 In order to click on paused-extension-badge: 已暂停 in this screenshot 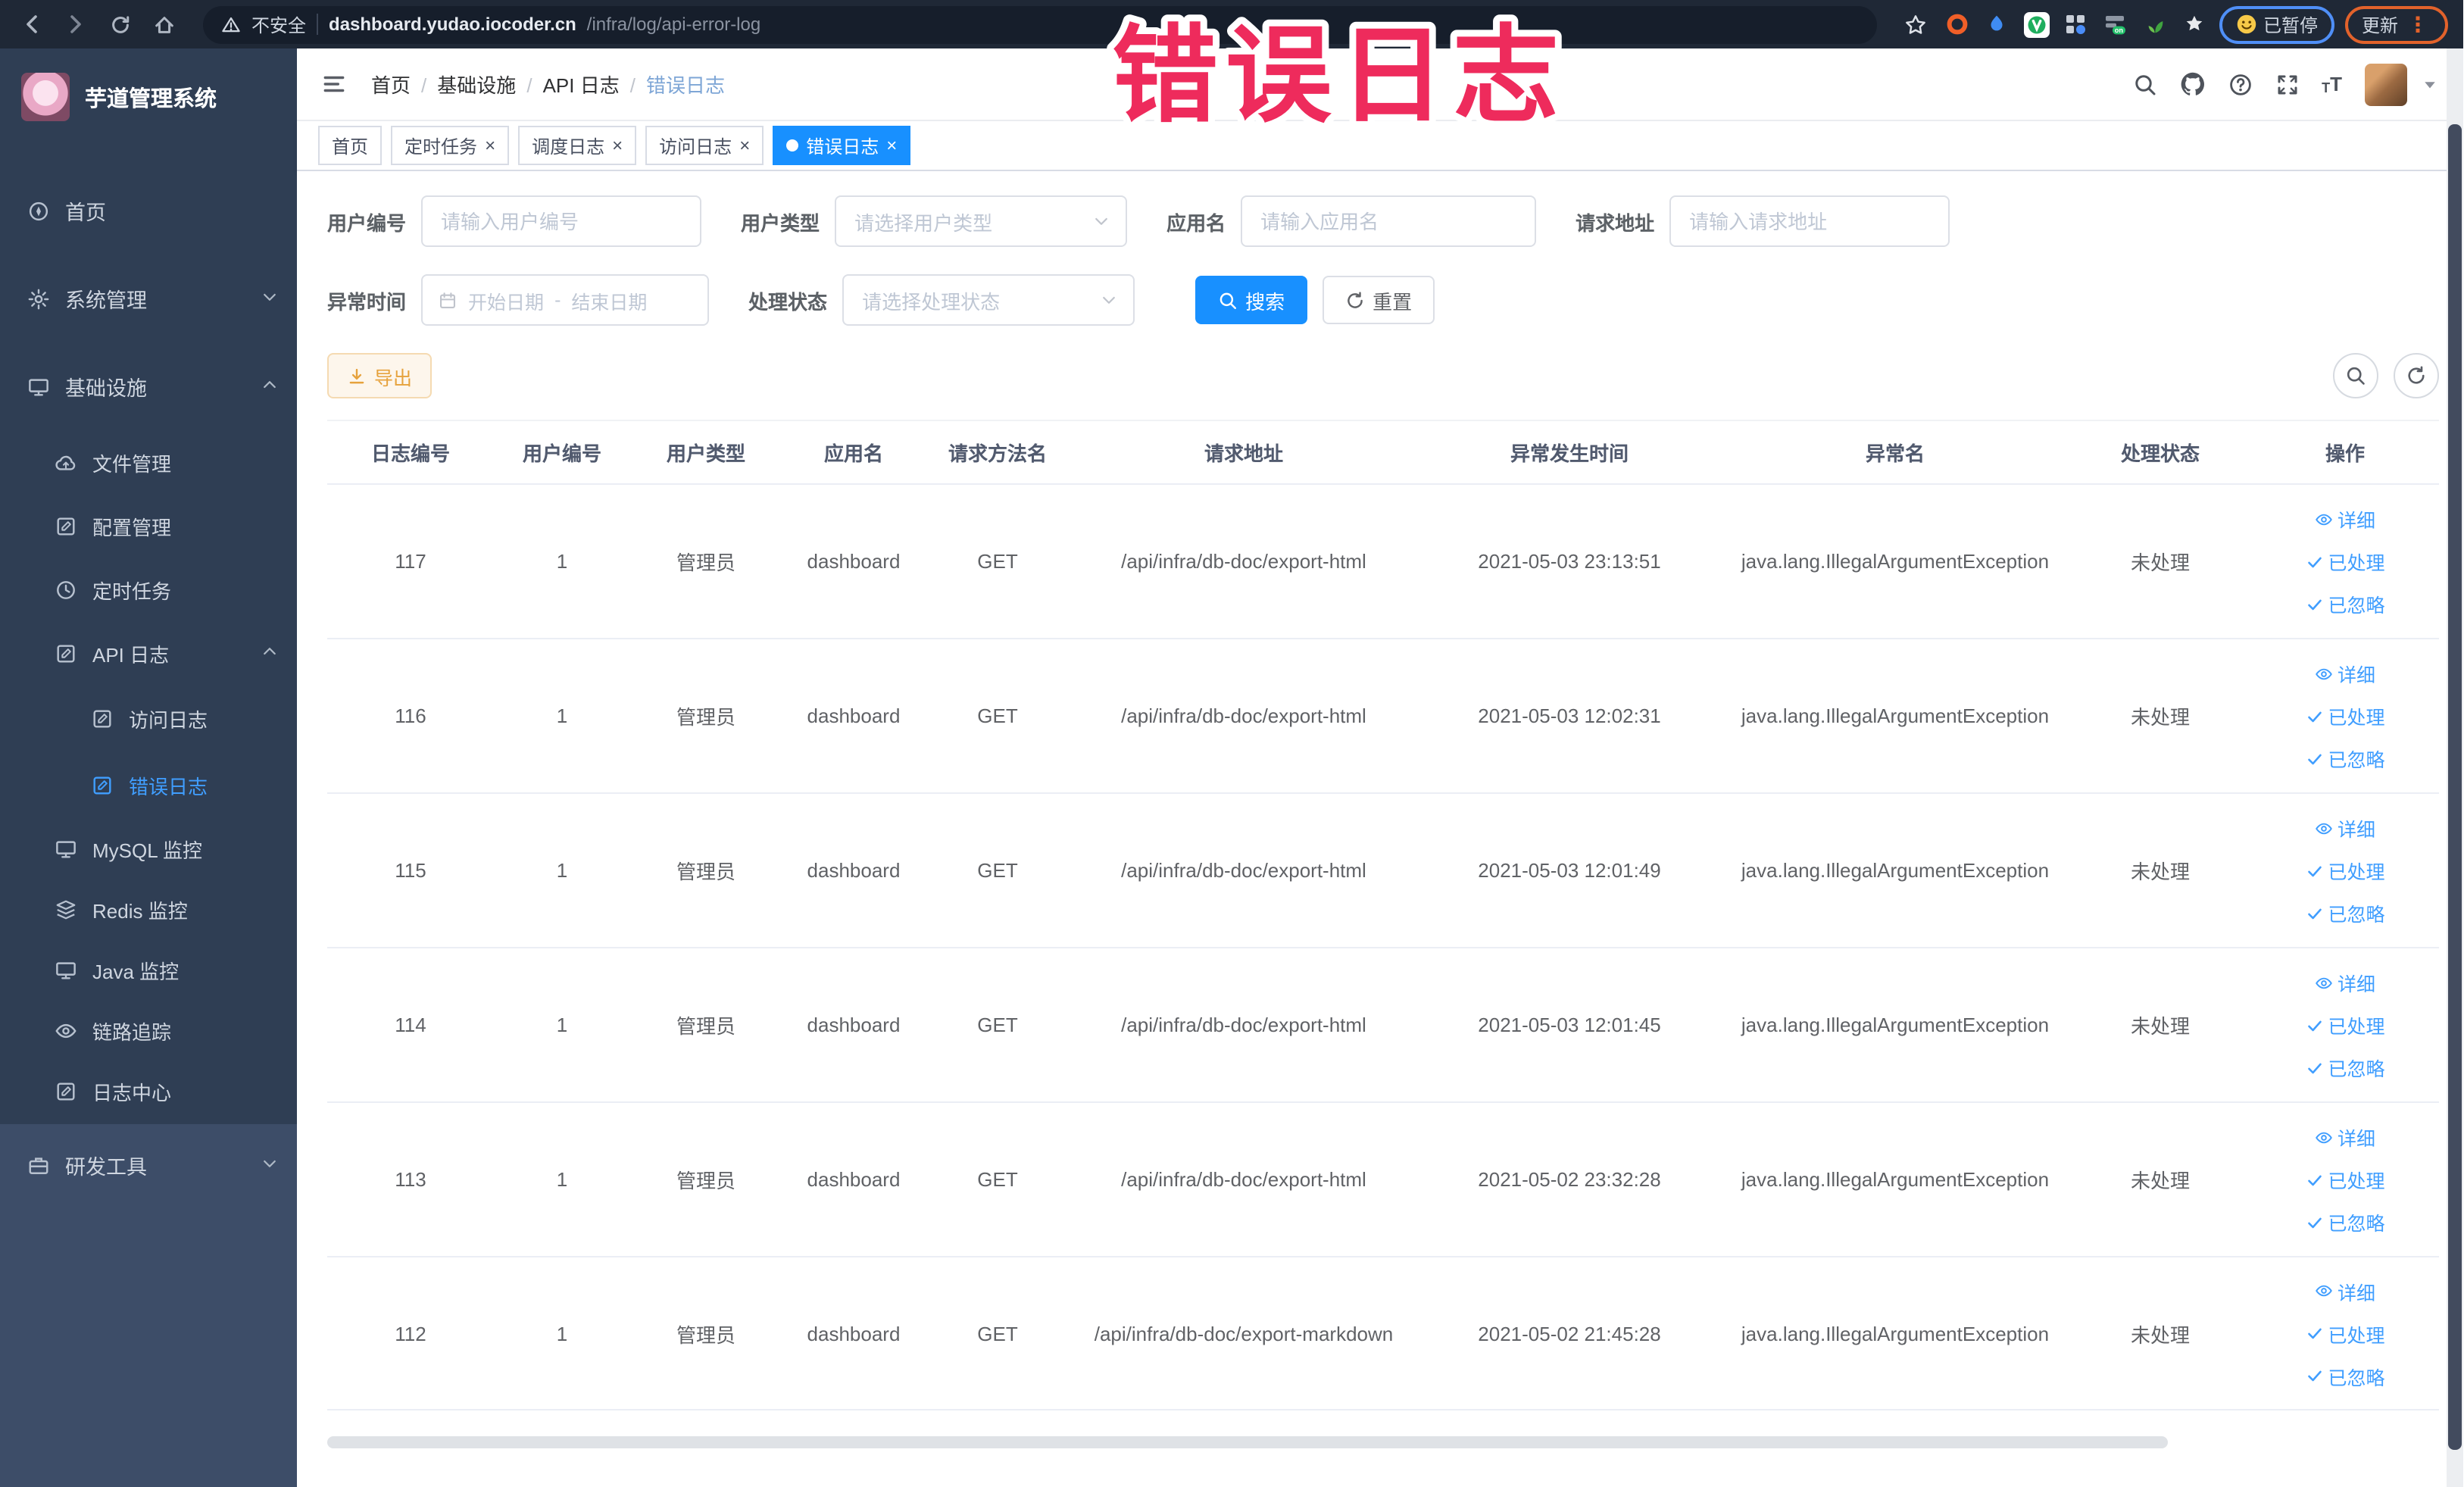, I will do `click(2276, 24)`.